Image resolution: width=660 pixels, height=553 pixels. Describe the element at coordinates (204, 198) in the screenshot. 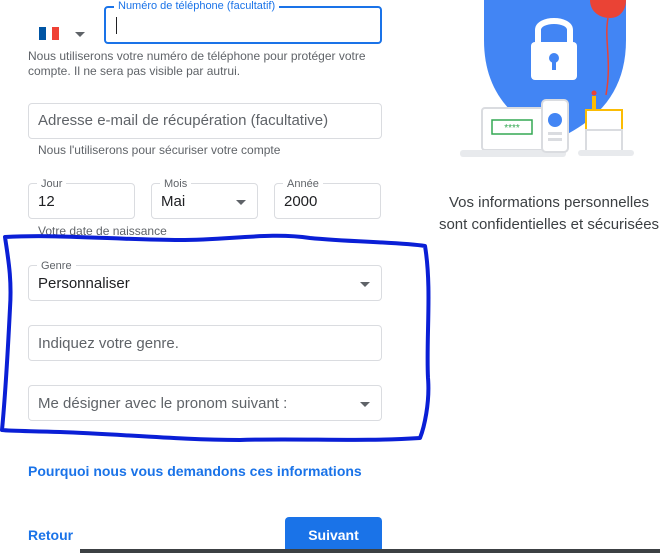

I see `month-select: Mois Mai` at that location.